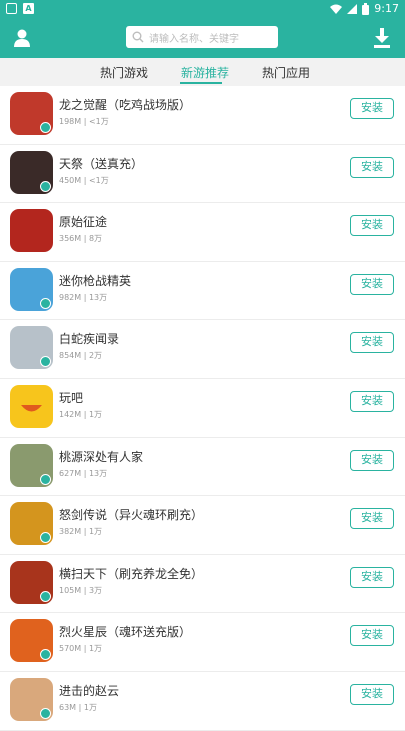 Image resolution: width=405 pixels, height=731 pixels. What do you see at coordinates (202, 467) in the screenshot?
I see `list-item: 桃源深处有人家 627M | 13万 安装` at bounding box center [202, 467].